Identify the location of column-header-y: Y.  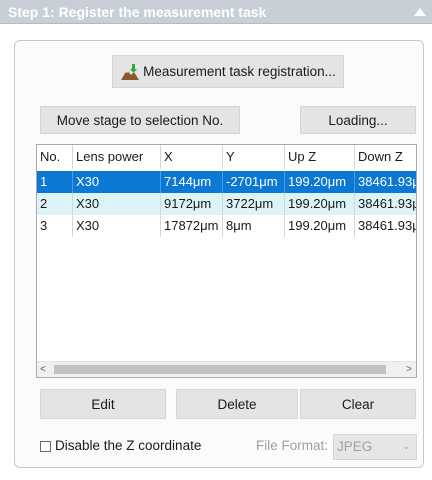
(254, 157).